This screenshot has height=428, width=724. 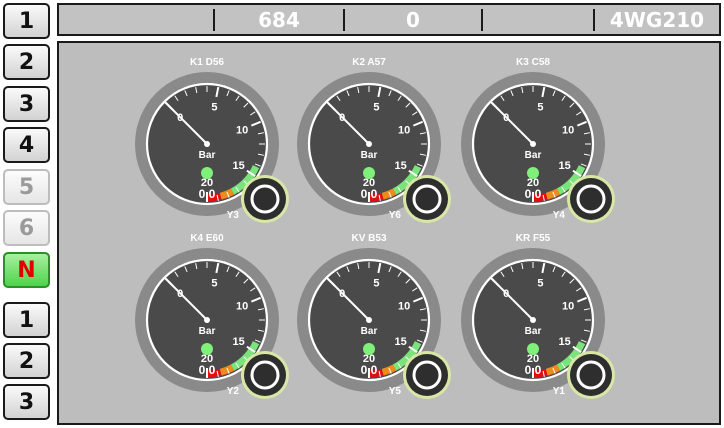 What do you see at coordinates (26, 21) in the screenshot?
I see `gear-button-1: 1` at bounding box center [26, 21].